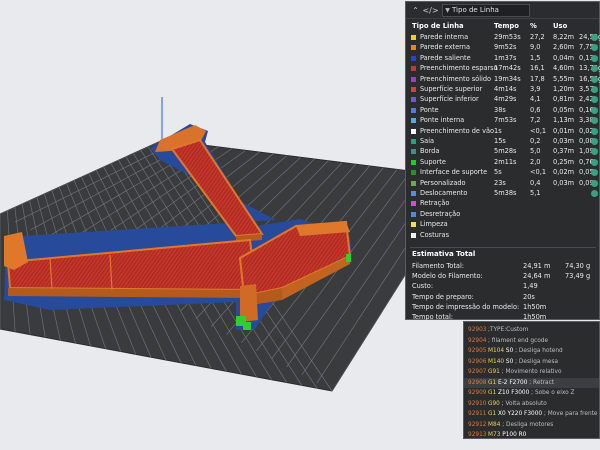 This screenshot has width=600, height=450. Describe the element at coordinates (505, 120) in the screenshot. I see `line-type-time: 7m53s` at that location.